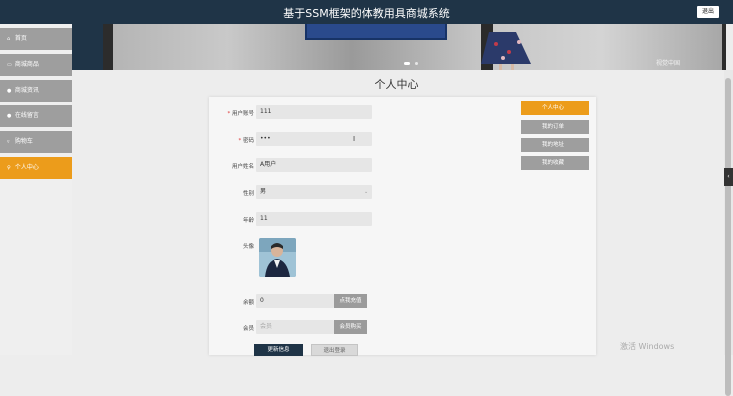 This screenshot has height=396, width=733. Describe the element at coordinates (9, 65) in the screenshot. I see `box-icon: ▭` at that location.